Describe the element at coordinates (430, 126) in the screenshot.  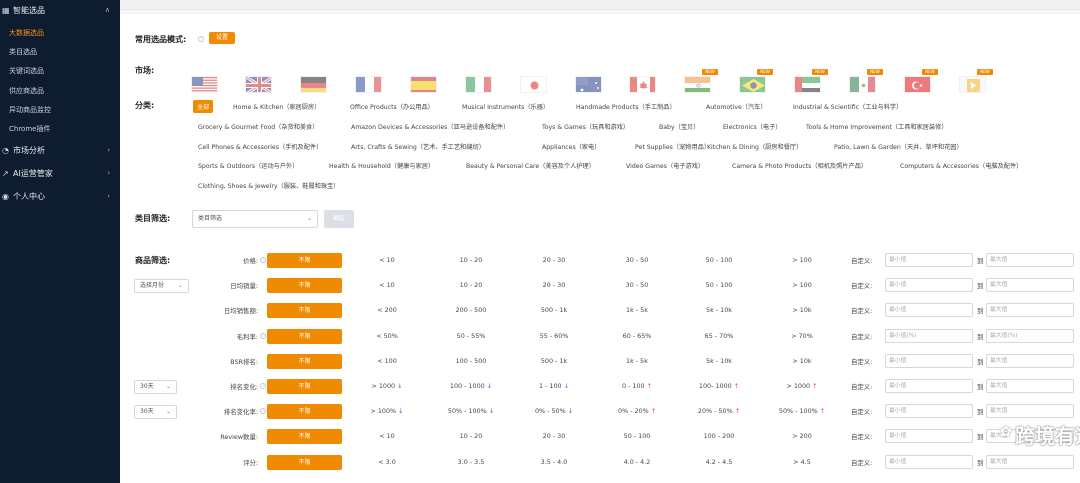
I see `category-item: Amazon Devices & Accessories（亚马逊设备和配件）` at that location.